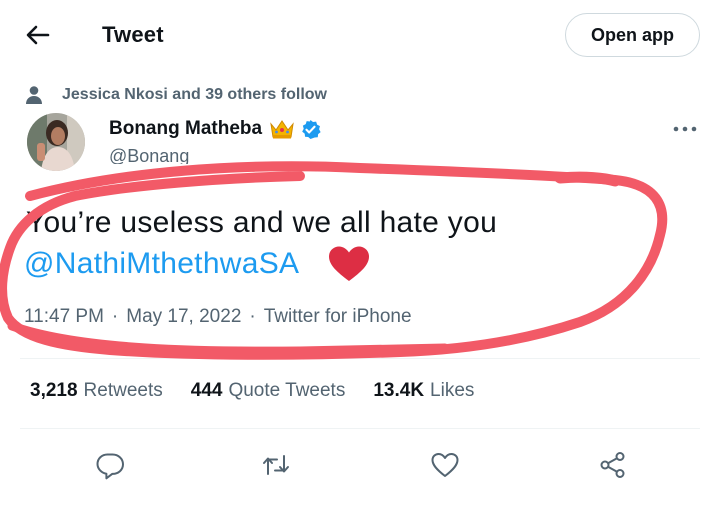  What do you see at coordinates (338, 317) in the screenshot?
I see `tweet-source: Twitter for iPhone` at bounding box center [338, 317].